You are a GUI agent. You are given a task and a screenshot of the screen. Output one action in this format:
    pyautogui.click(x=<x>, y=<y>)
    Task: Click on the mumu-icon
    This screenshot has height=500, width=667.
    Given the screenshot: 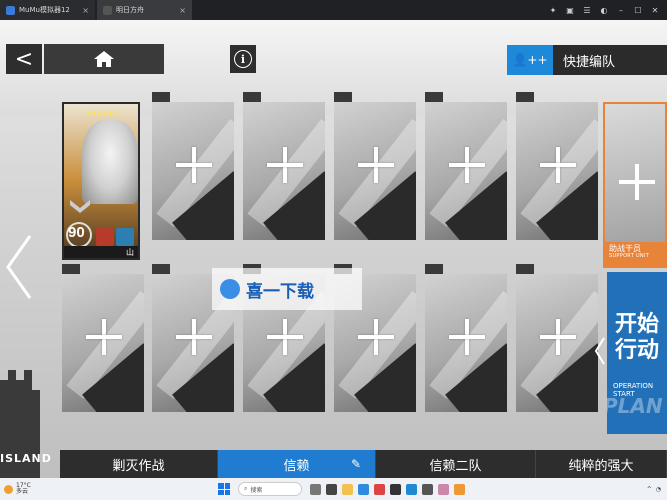 What is the action you would take?
    pyautogui.click(x=10, y=10)
    